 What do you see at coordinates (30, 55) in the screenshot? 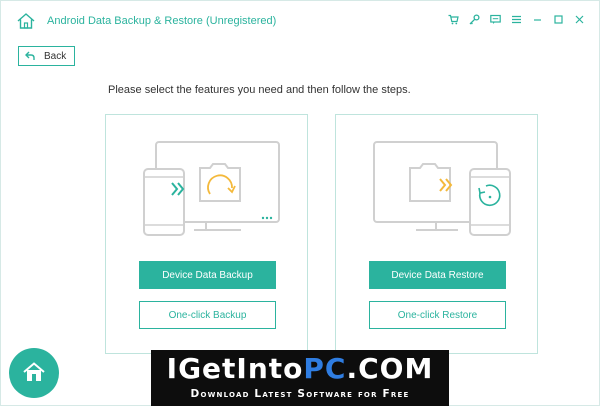
I see `back-arrow-icon` at bounding box center [30, 55].